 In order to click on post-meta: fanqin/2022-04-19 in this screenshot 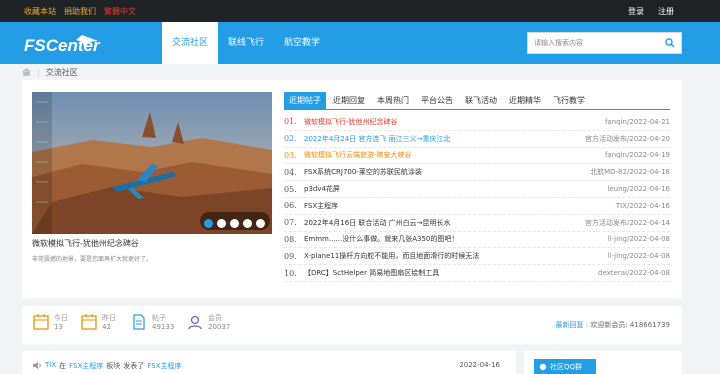, I will do `click(637, 155)`.